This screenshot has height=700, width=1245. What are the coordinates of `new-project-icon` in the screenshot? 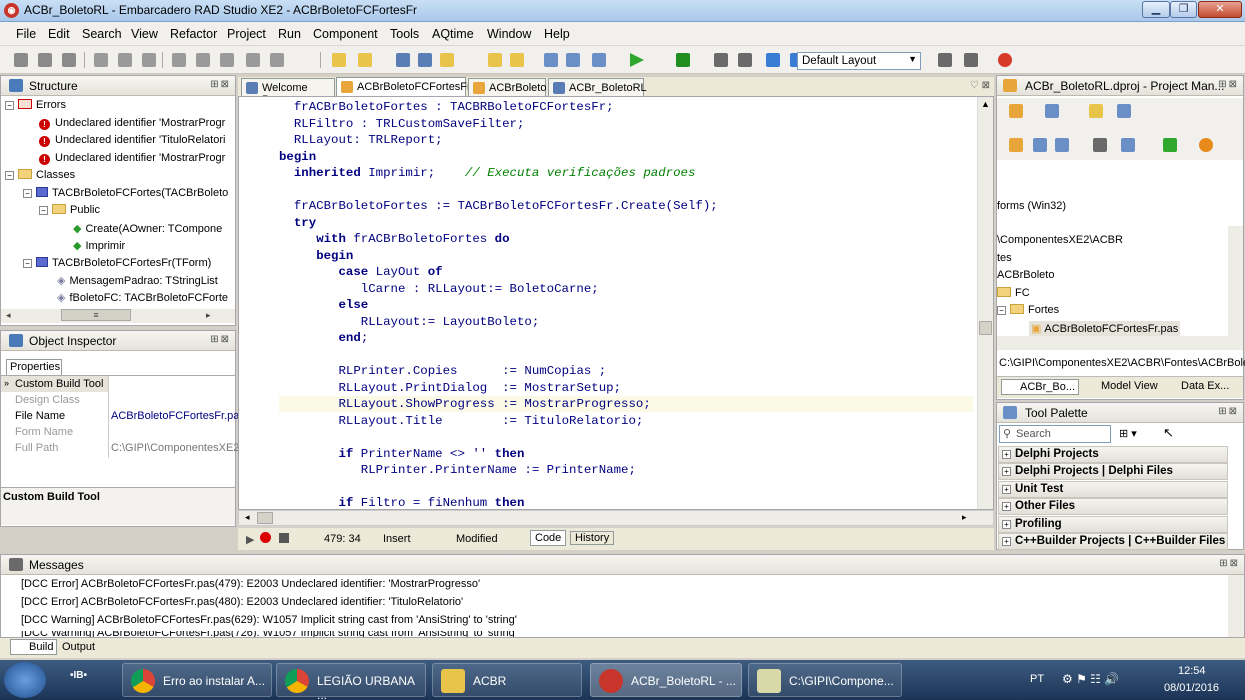 It's located at (1052, 111).